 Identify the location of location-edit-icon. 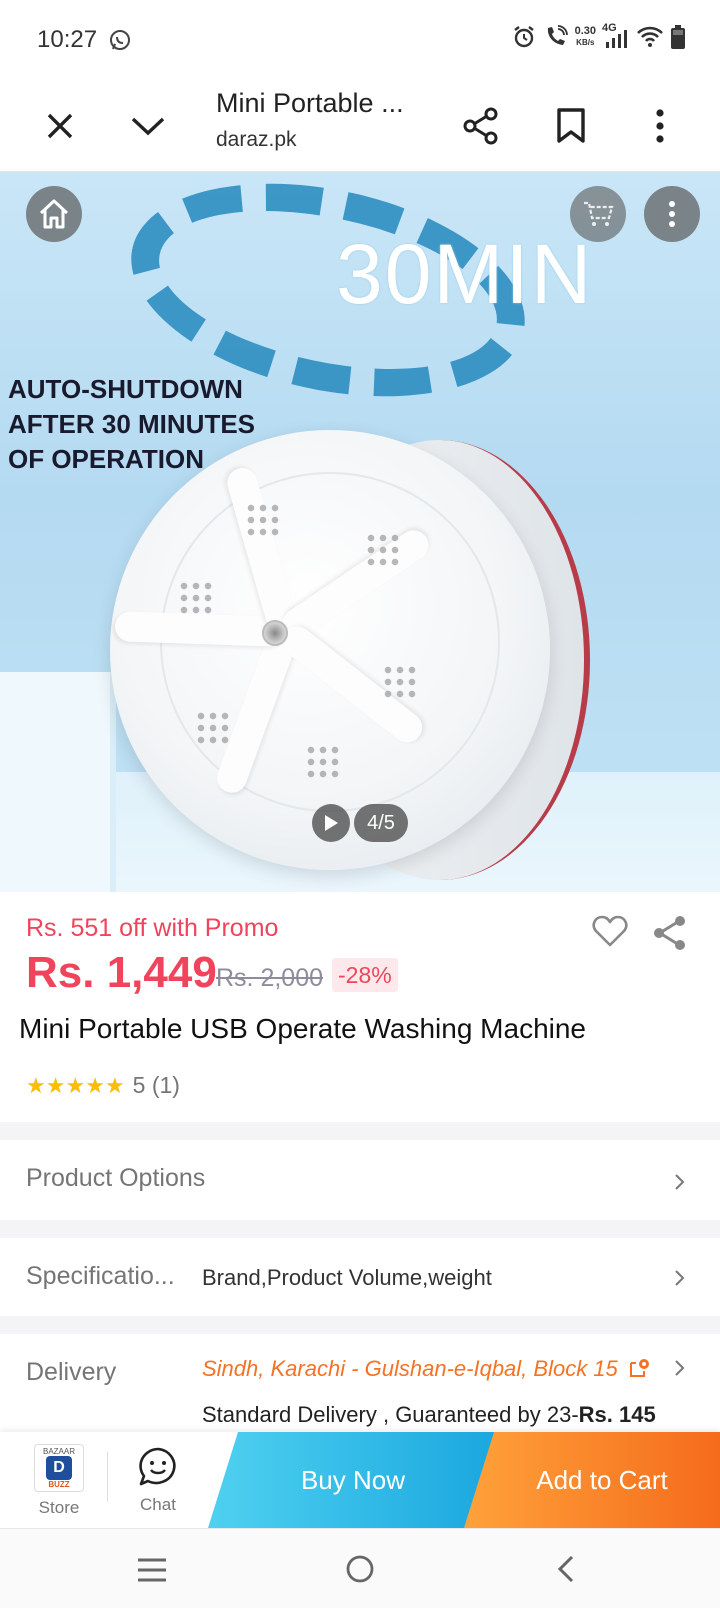
(639, 1368).